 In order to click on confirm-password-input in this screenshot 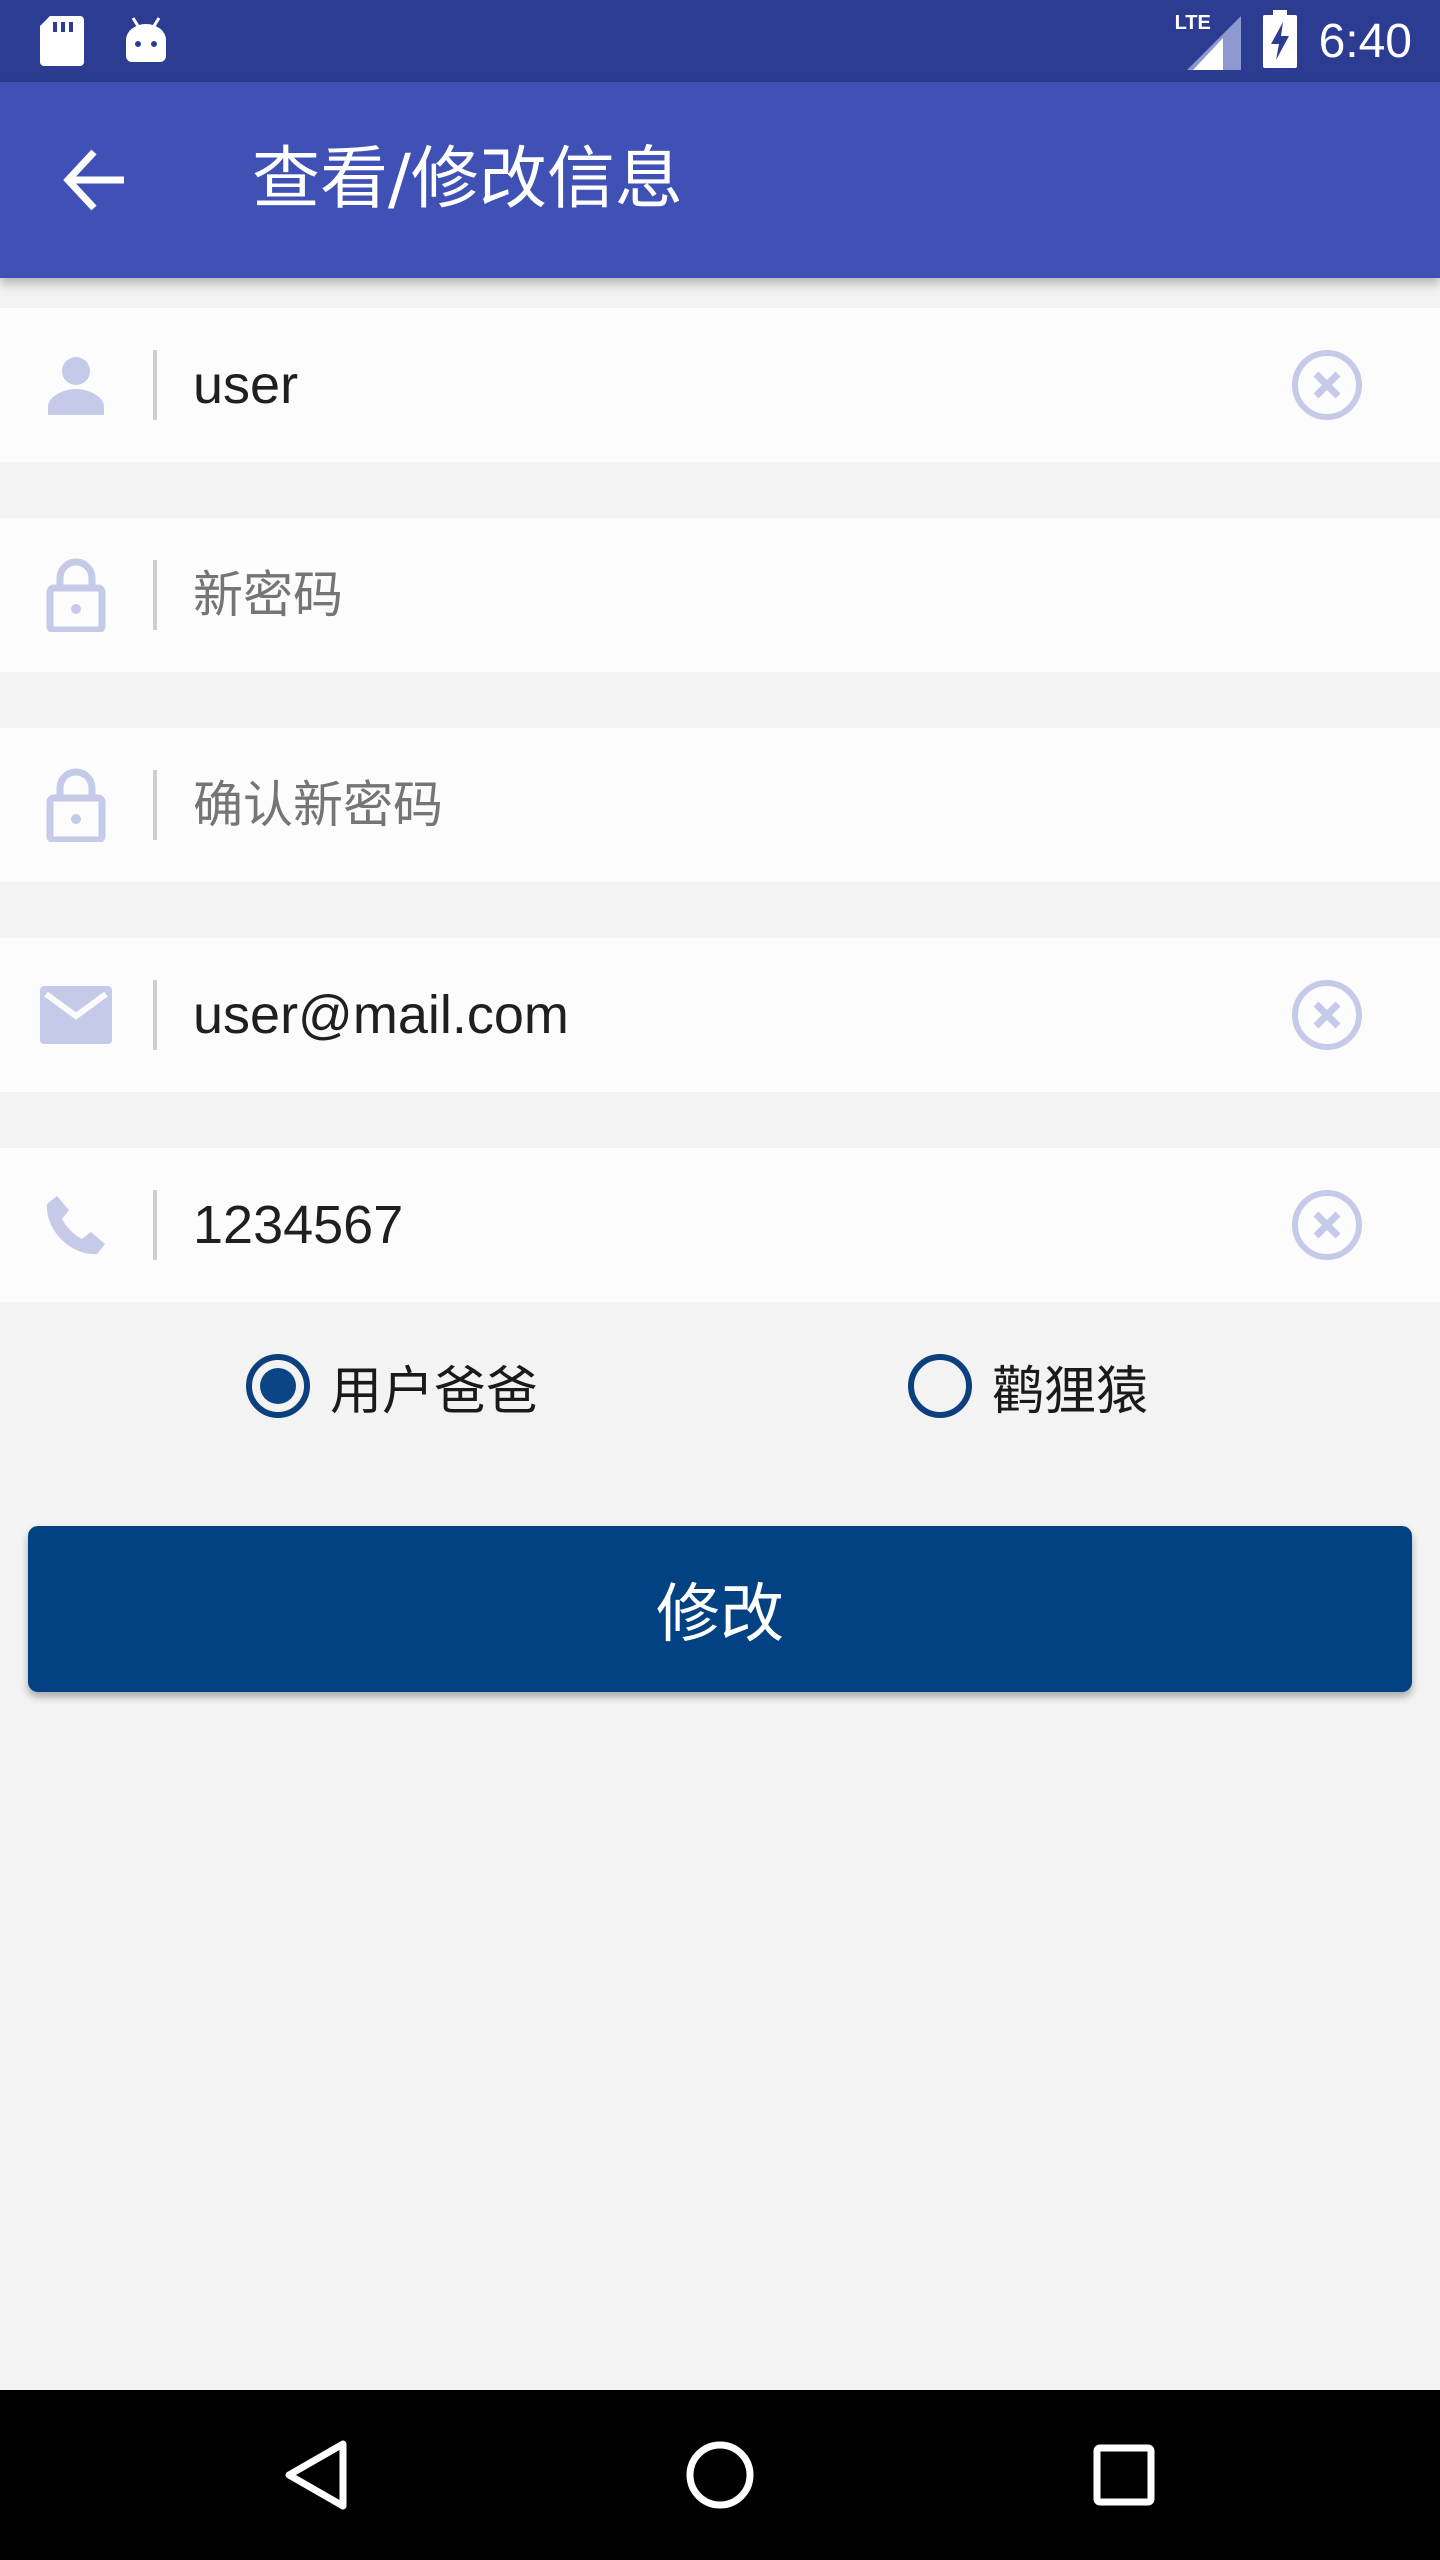, I will do `click(703, 805)`.